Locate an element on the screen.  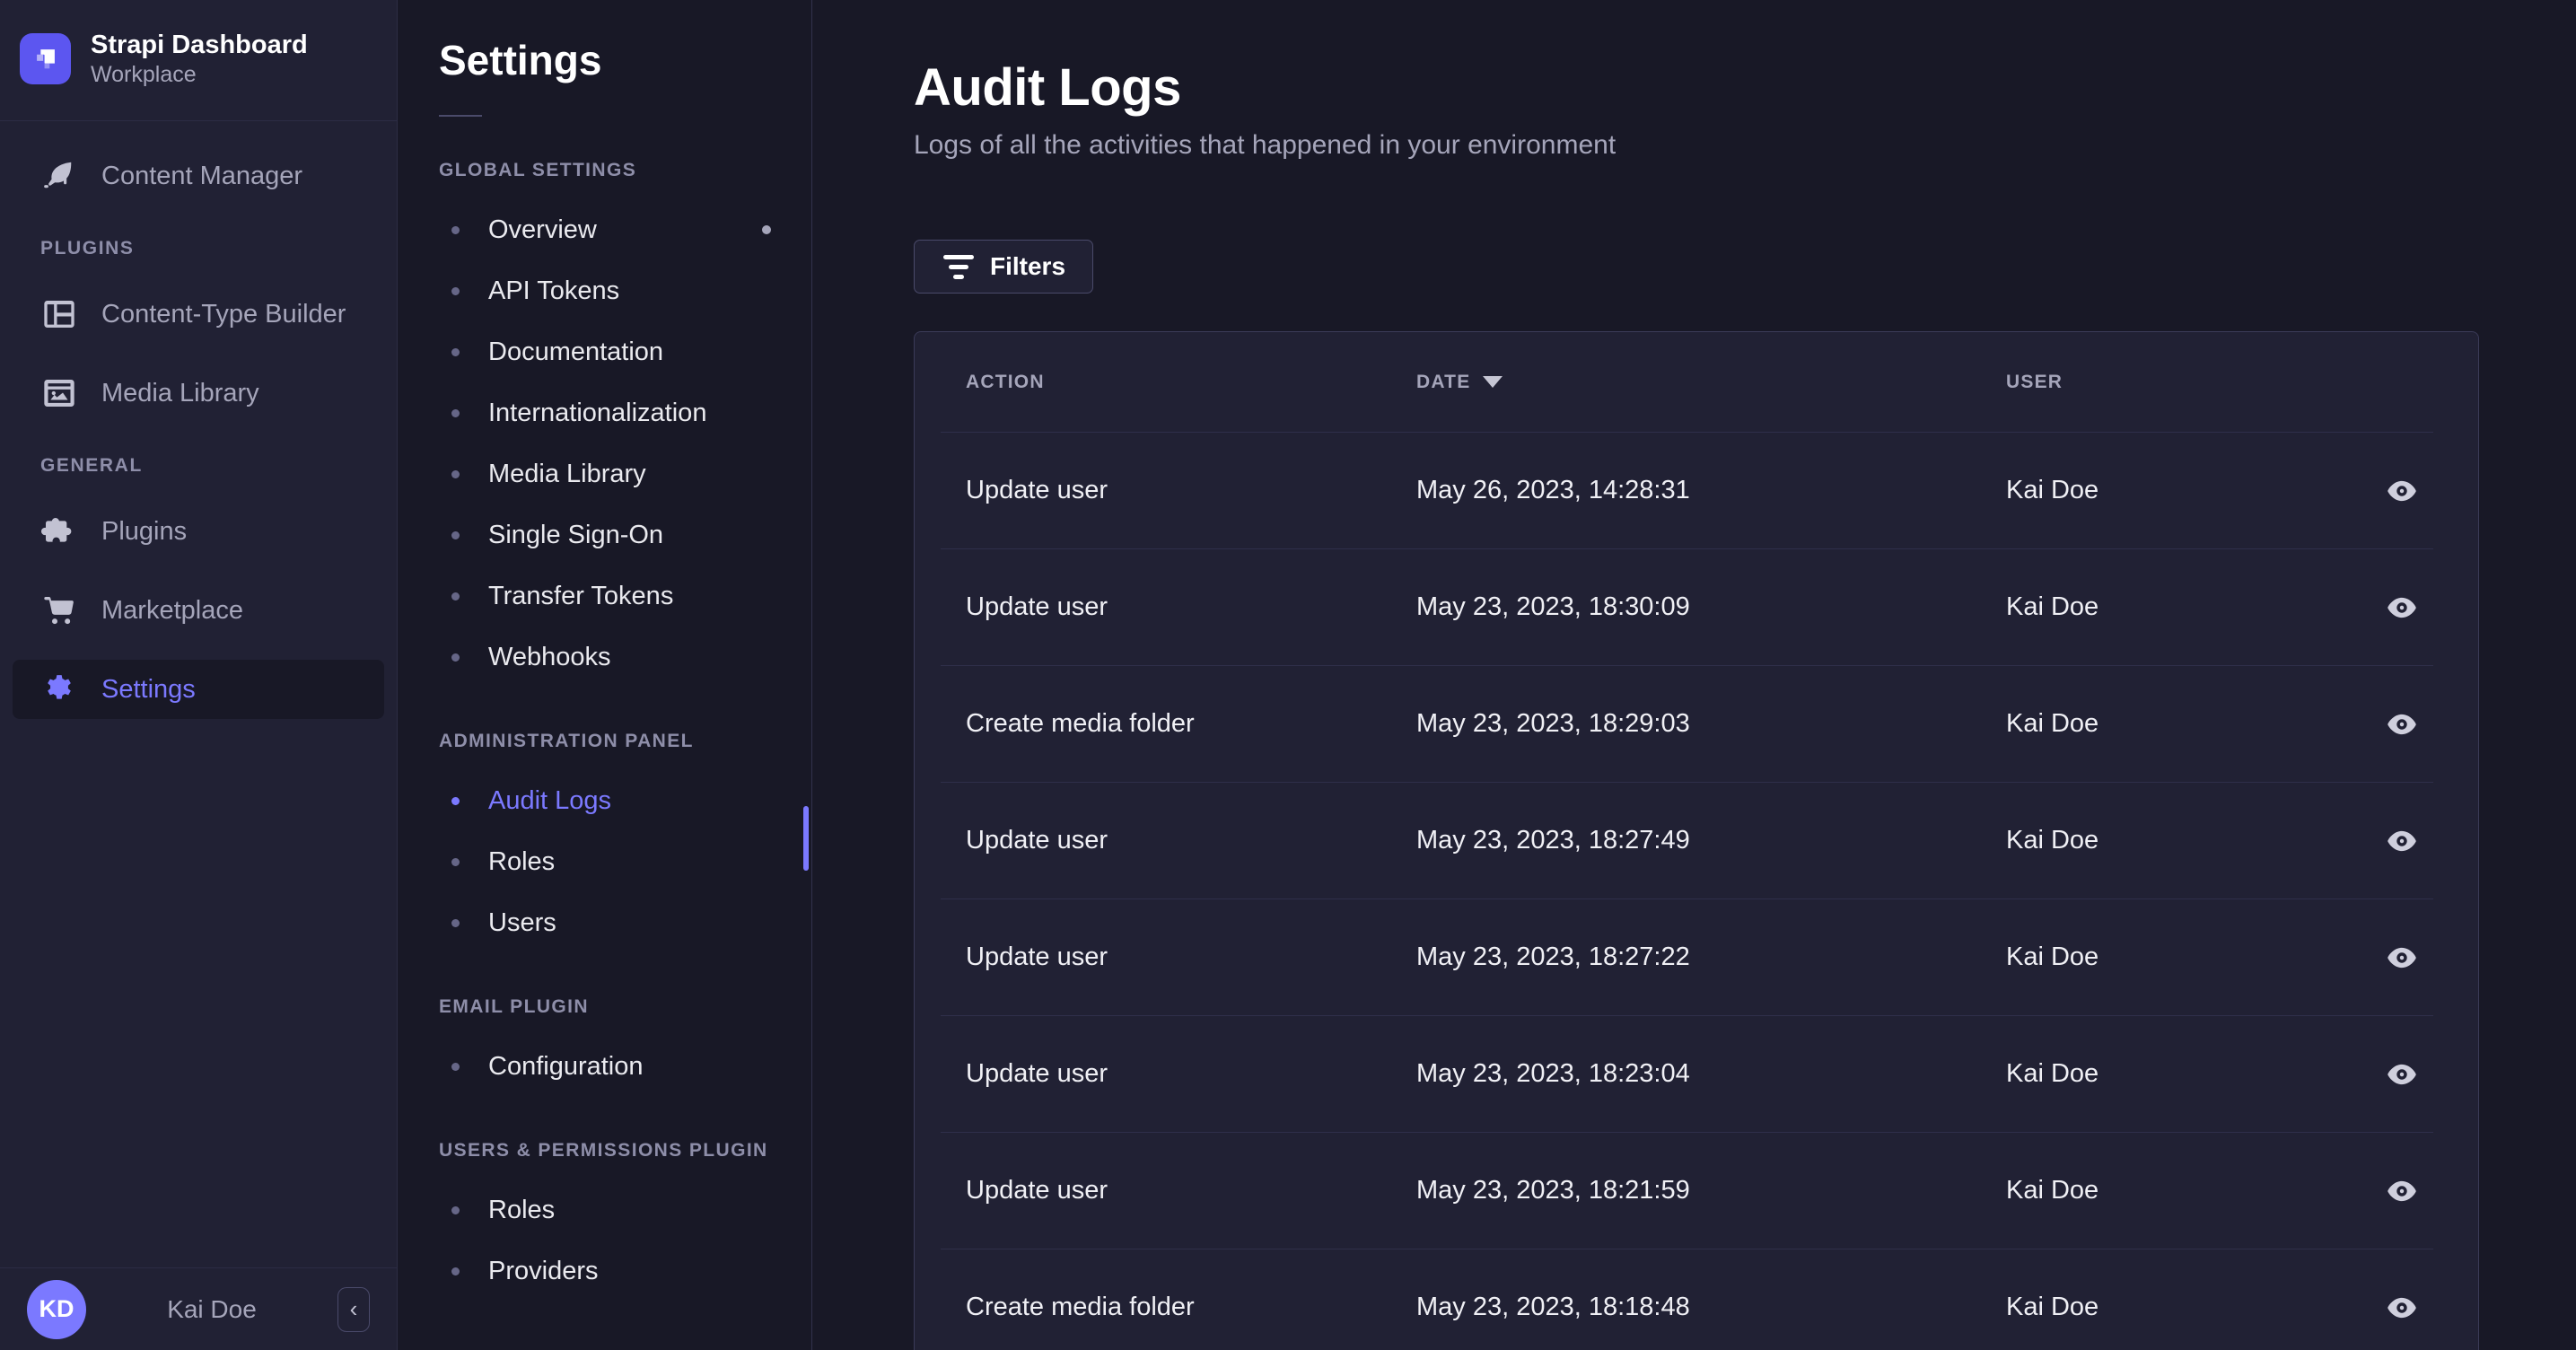
subnav-item-admin-roles: Roles is located at coordinates (604, 861).